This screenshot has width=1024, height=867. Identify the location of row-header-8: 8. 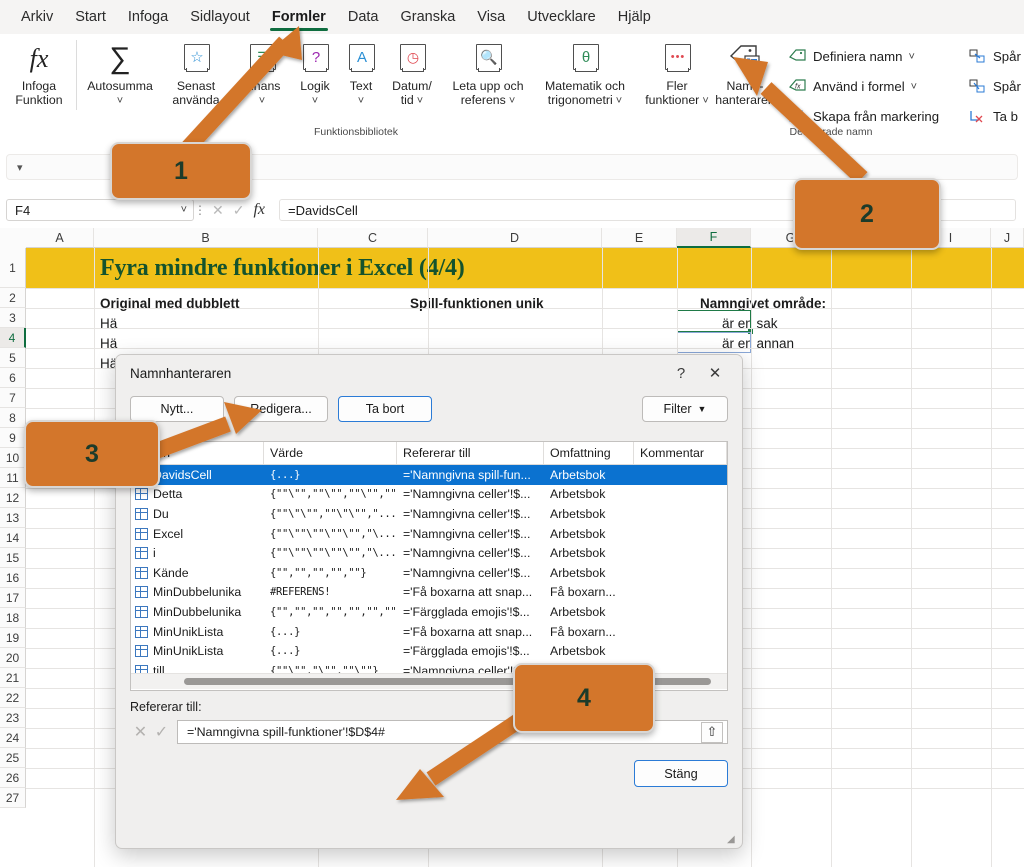
(13, 418).